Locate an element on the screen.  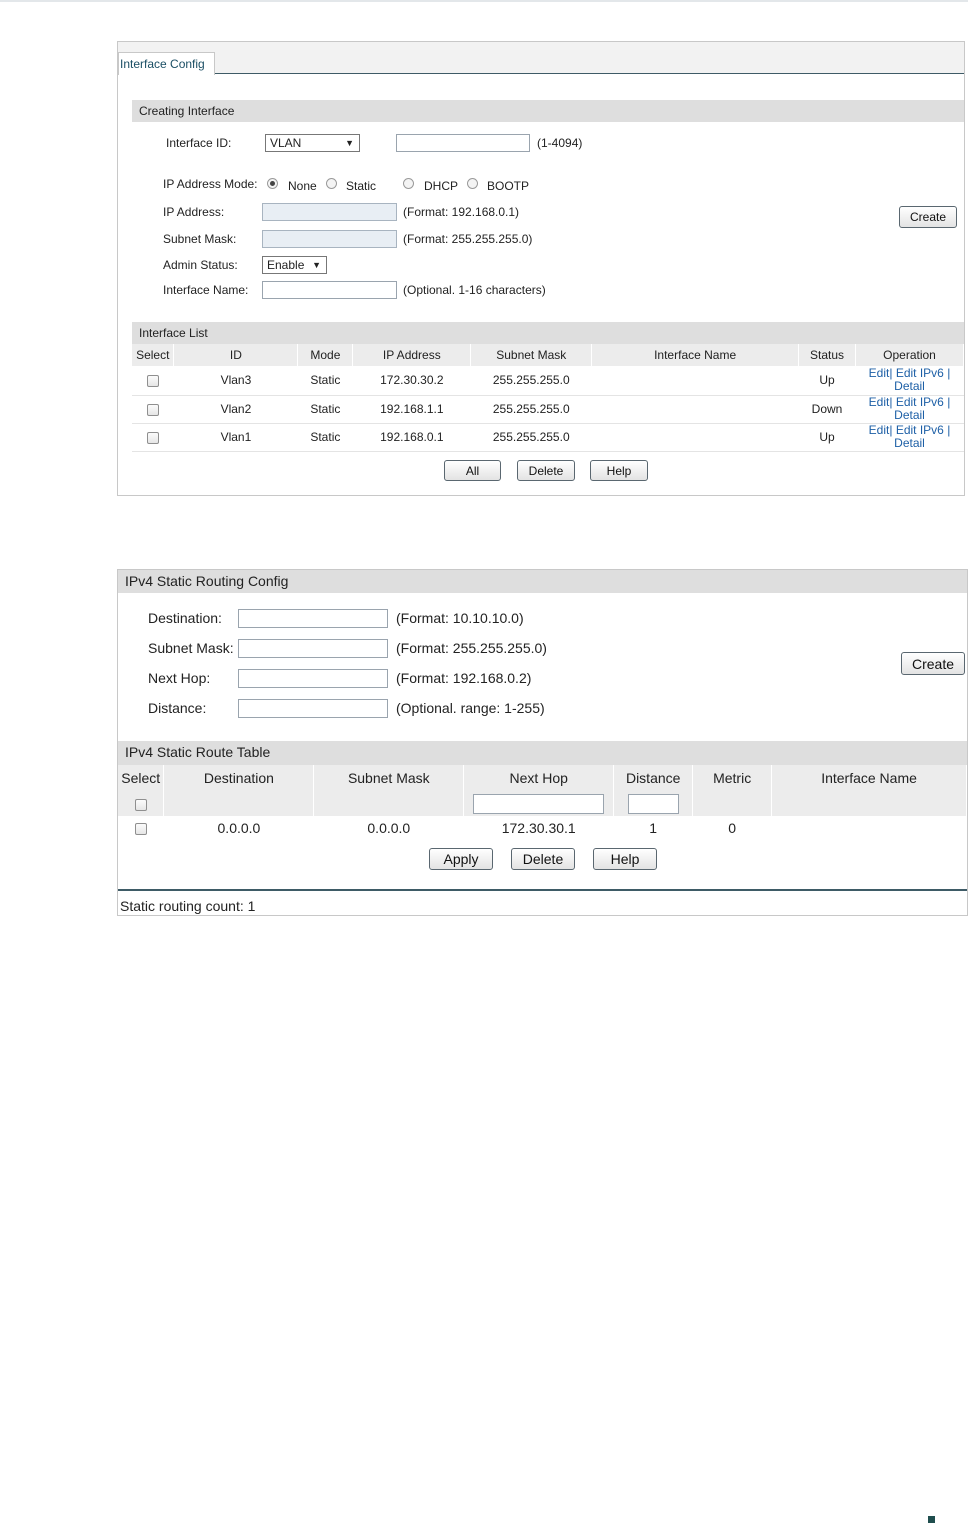
cell-ip: 172.30.30.2 is located at coordinates (411, 381).